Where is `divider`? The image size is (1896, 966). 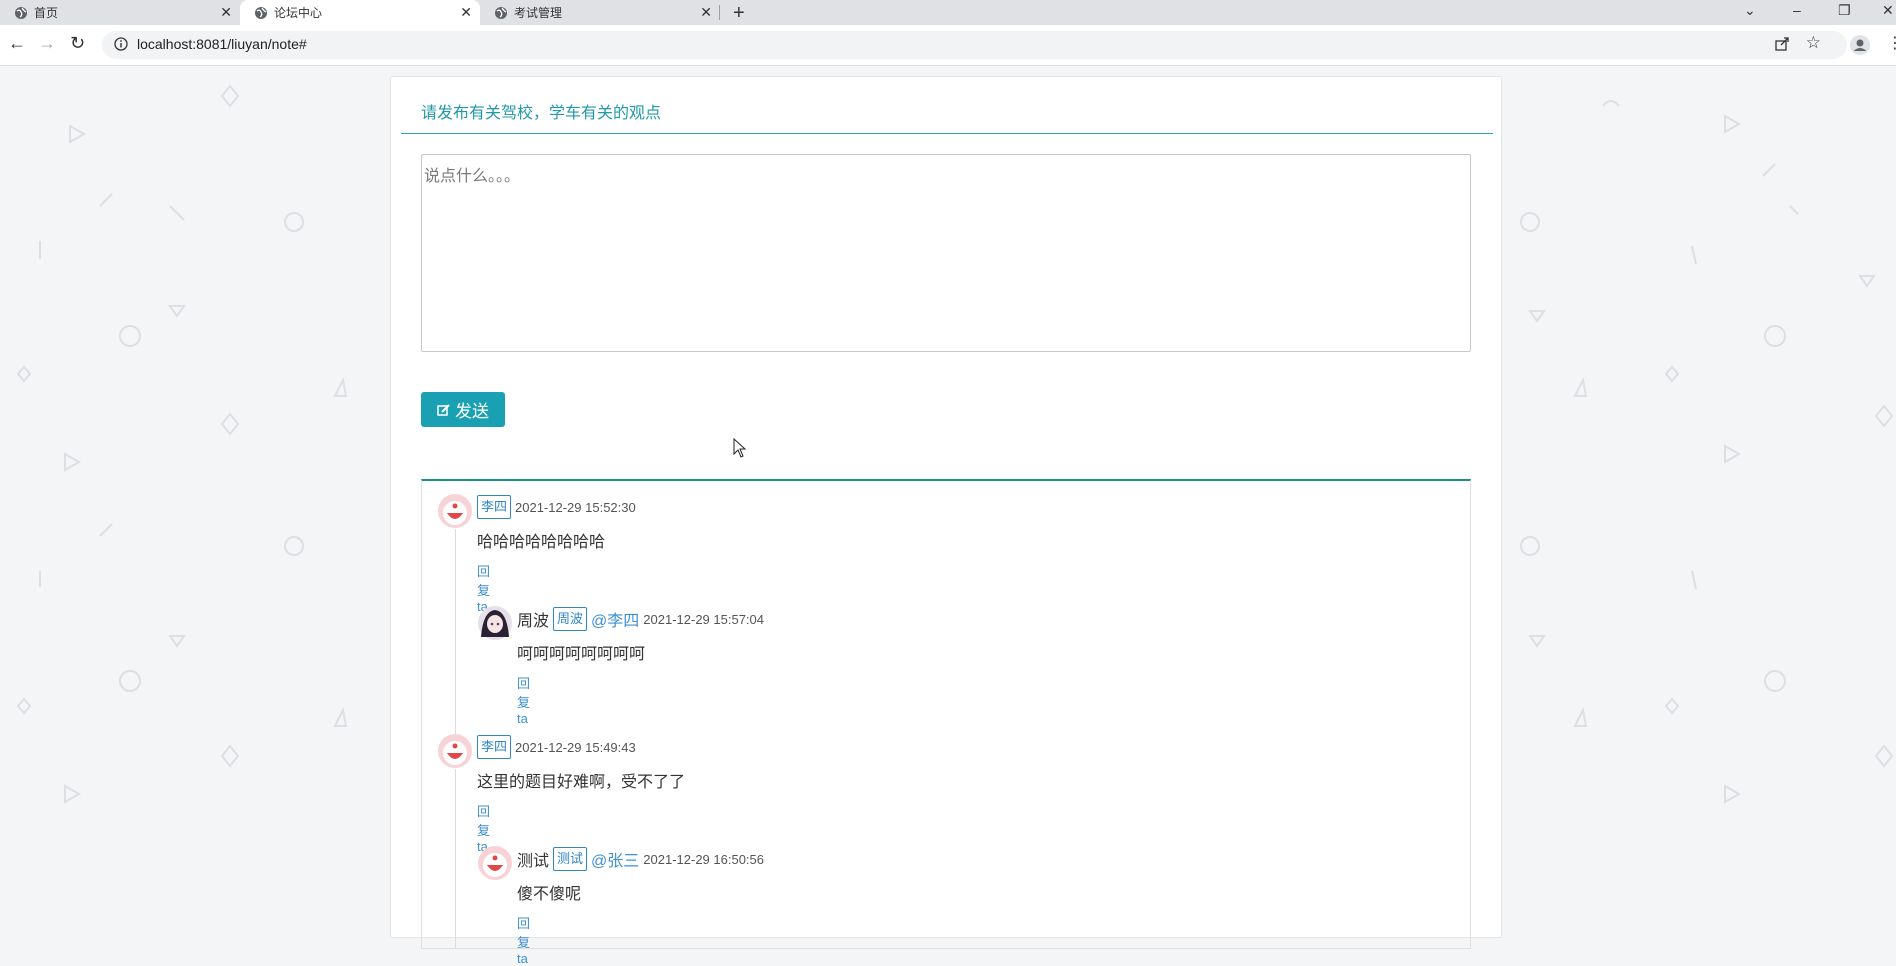 divider is located at coordinates (947, 133).